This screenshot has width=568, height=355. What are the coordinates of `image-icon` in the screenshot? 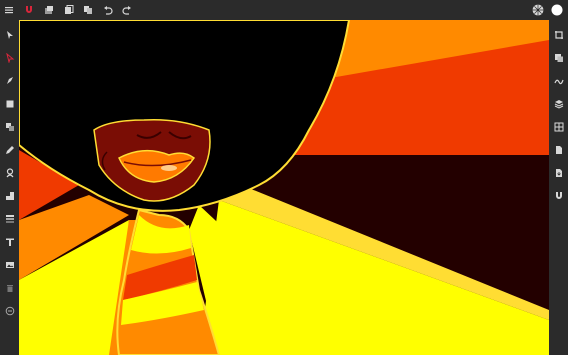 It's located at (10, 265).